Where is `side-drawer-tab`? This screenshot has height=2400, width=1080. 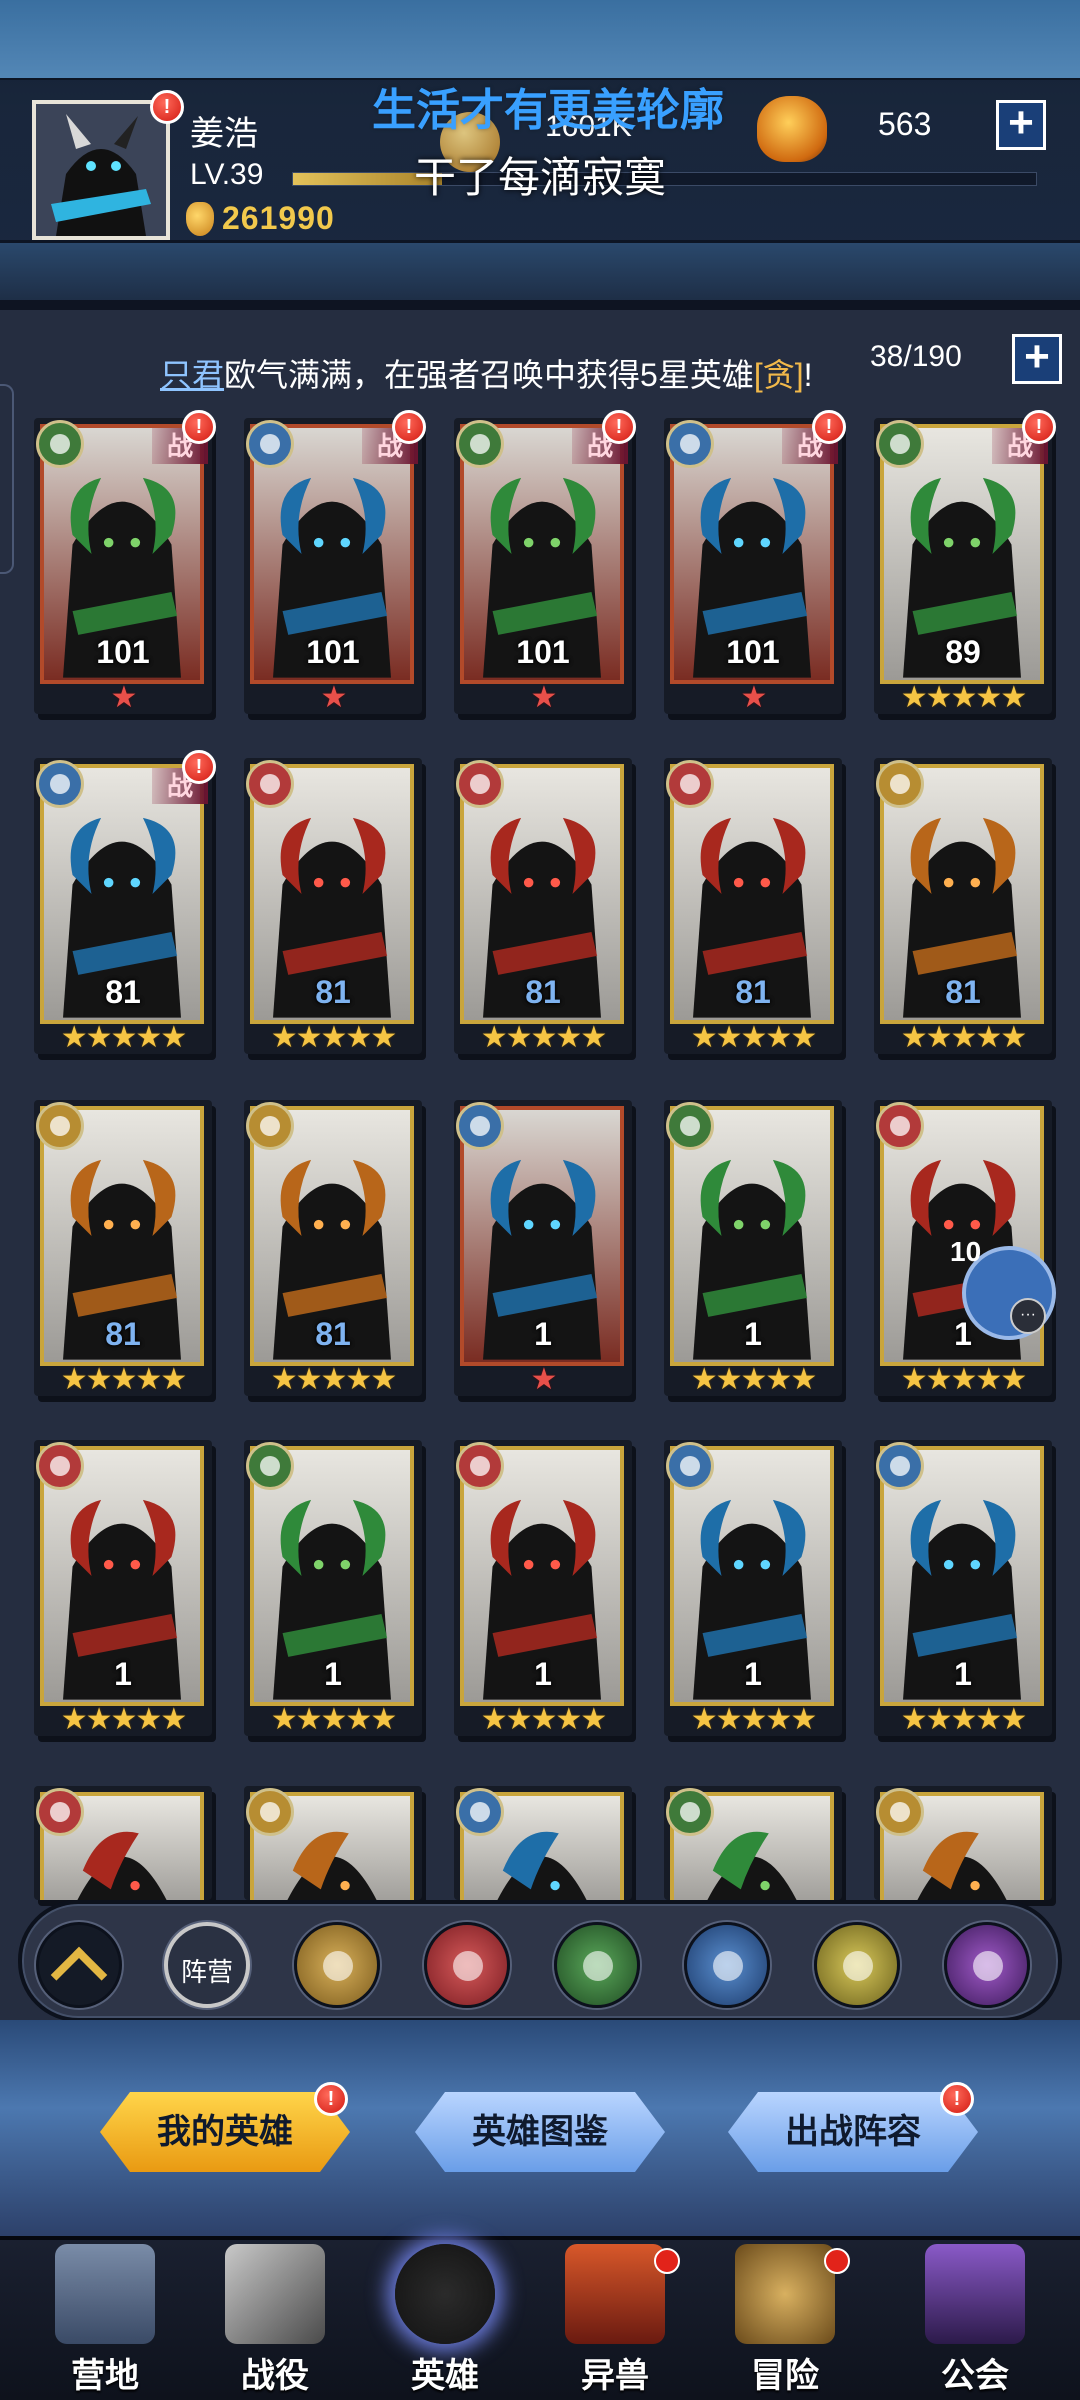 side-drawer-tab is located at coordinates (7, 479).